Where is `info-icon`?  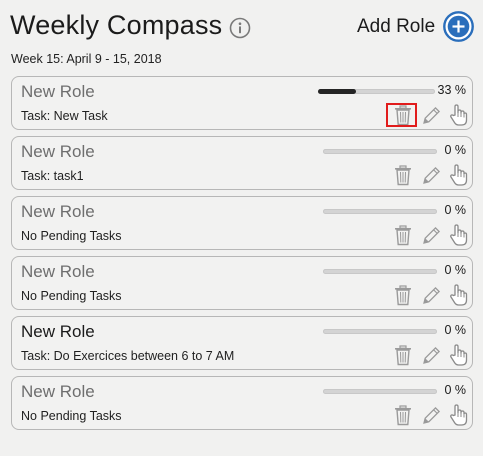
info-icon is located at coordinates (240, 28).